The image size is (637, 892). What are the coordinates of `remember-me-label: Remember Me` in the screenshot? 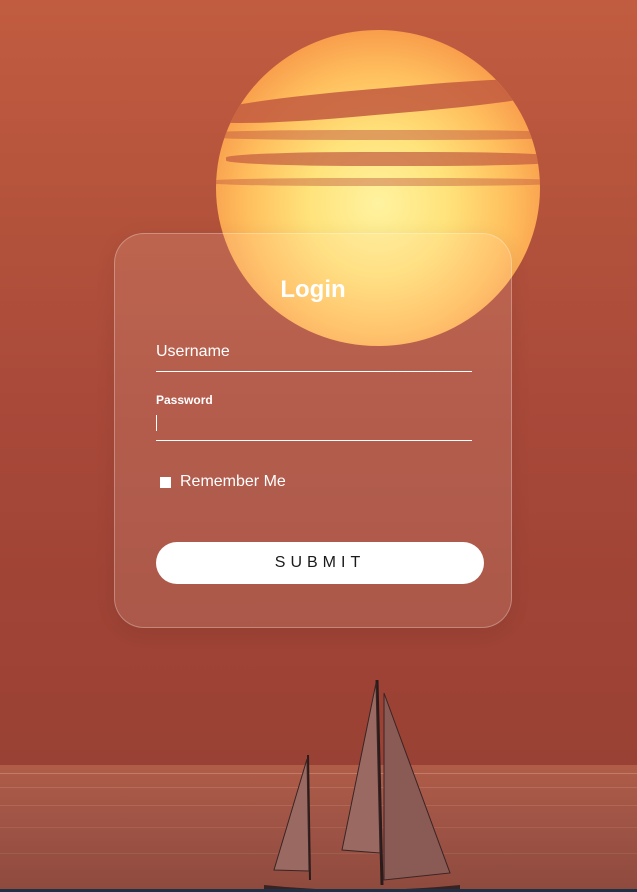 It's located at (233, 481).